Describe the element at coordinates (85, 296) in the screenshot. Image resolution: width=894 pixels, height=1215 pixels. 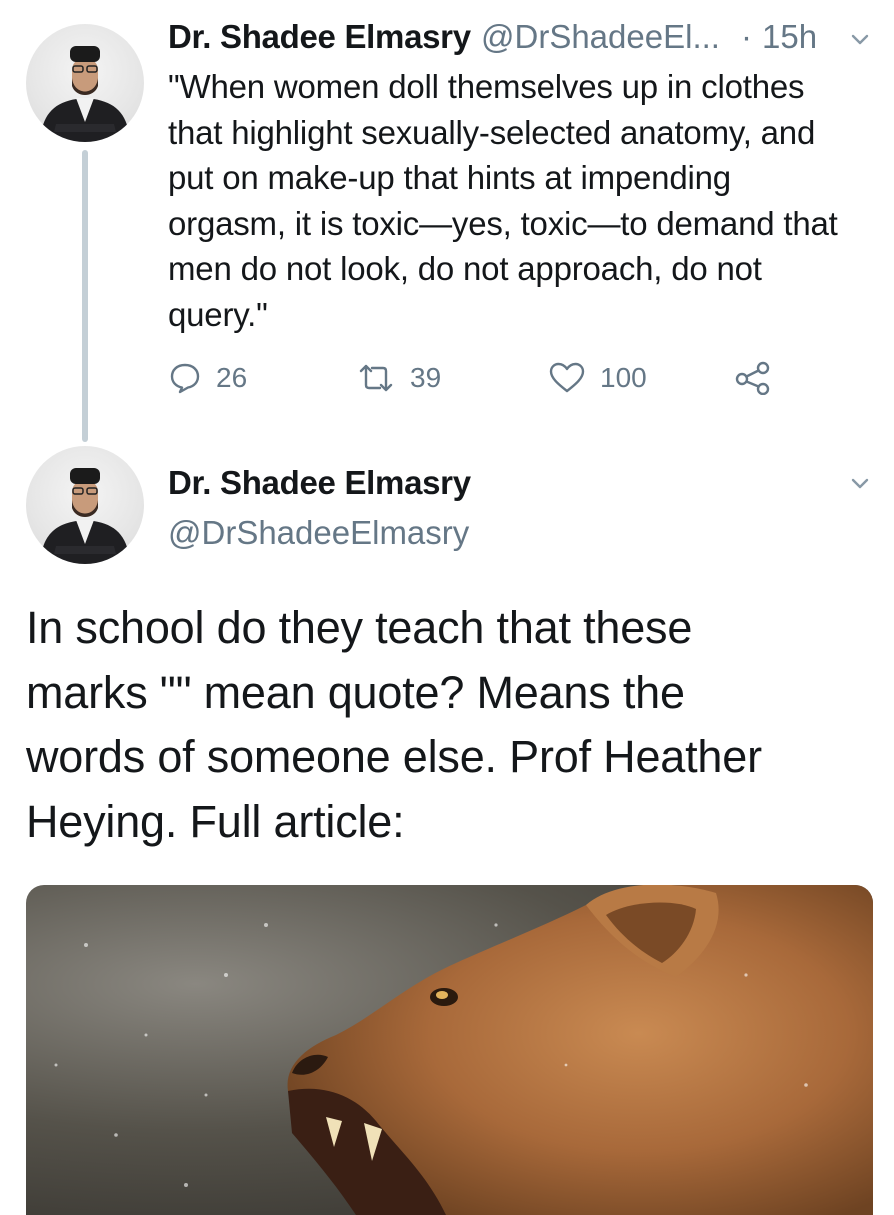
I see `thread-line` at that location.